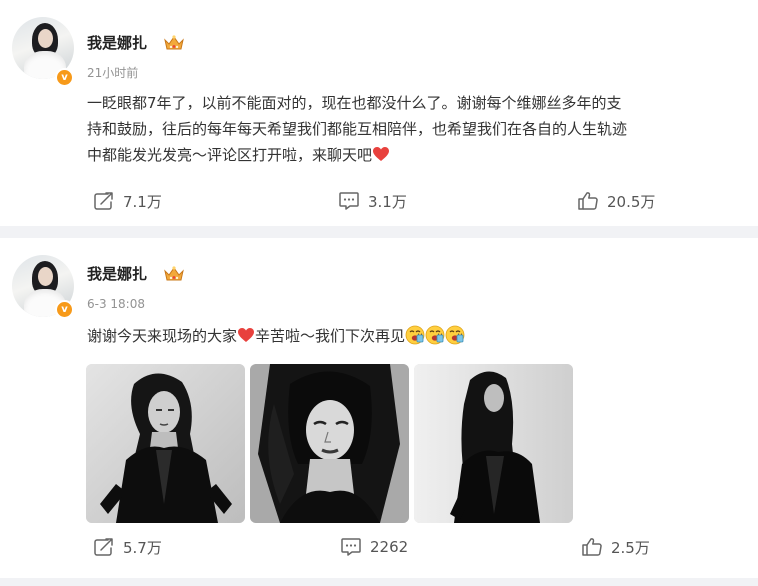 This screenshot has width=758, height=586. Describe the element at coordinates (354, 103) in the screenshot. I see `post-text-line: 一眨眼都7年了，以前不能面对的，现在也都没什么了。谢谢每个维娜丝多年的支` at that location.